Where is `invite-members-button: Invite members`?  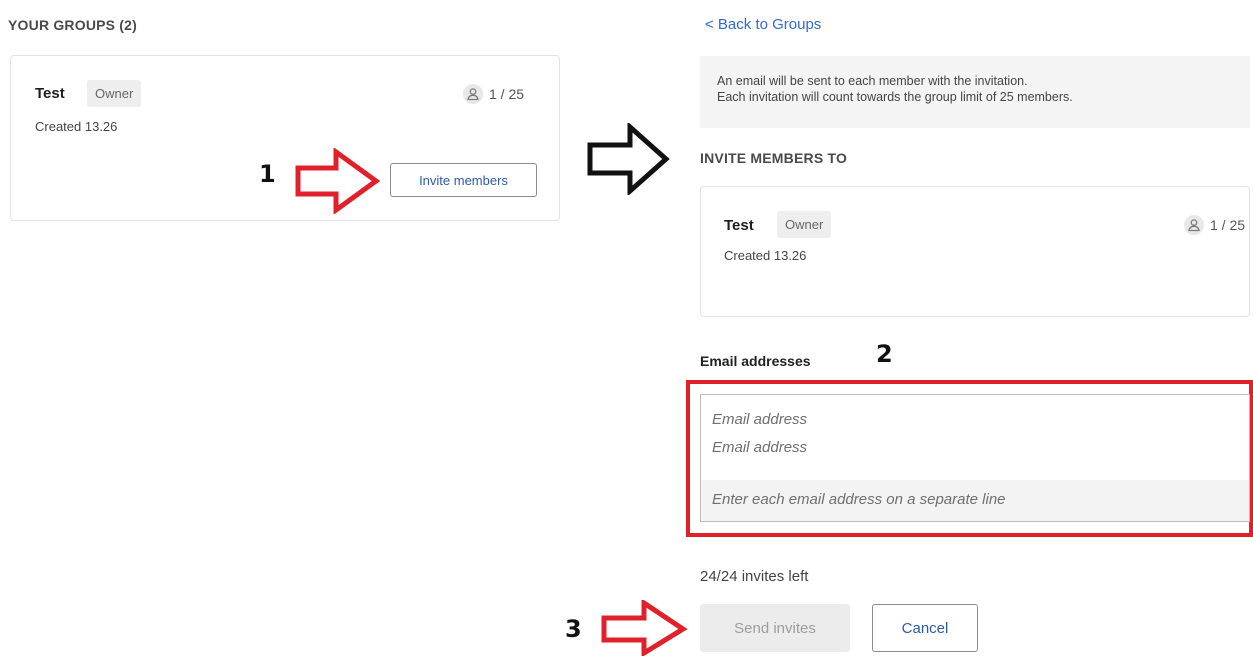
invite-members-button: Invite members is located at coordinates (463, 180).